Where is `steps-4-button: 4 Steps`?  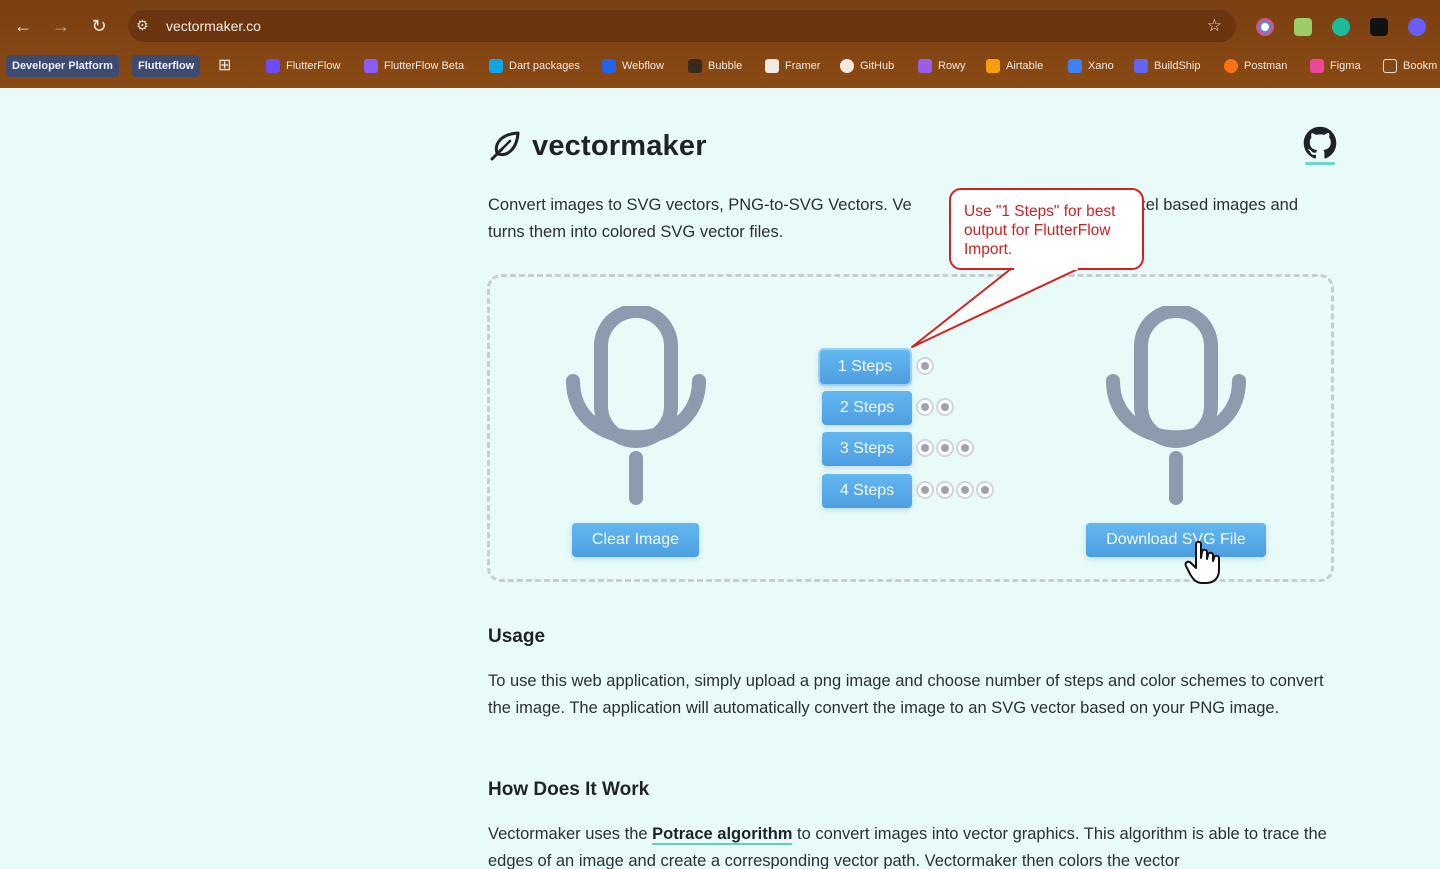 steps-4-button: 4 Steps is located at coordinates (867, 491).